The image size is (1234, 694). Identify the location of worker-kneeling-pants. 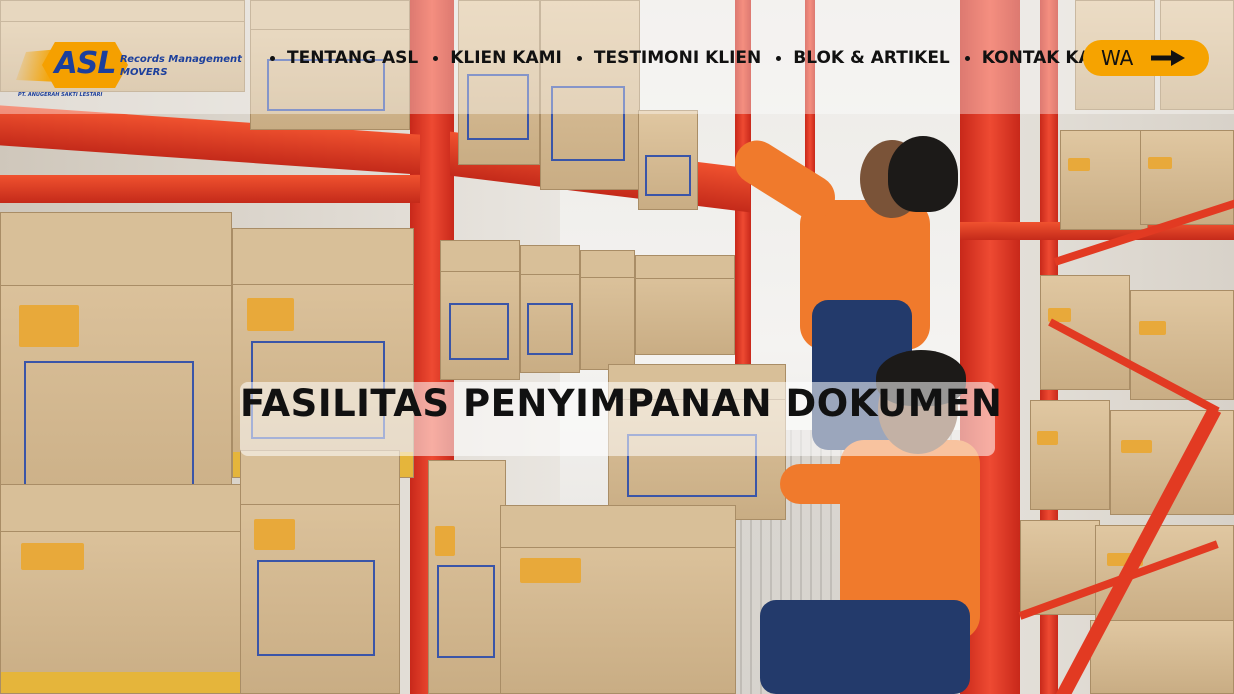
(865, 647).